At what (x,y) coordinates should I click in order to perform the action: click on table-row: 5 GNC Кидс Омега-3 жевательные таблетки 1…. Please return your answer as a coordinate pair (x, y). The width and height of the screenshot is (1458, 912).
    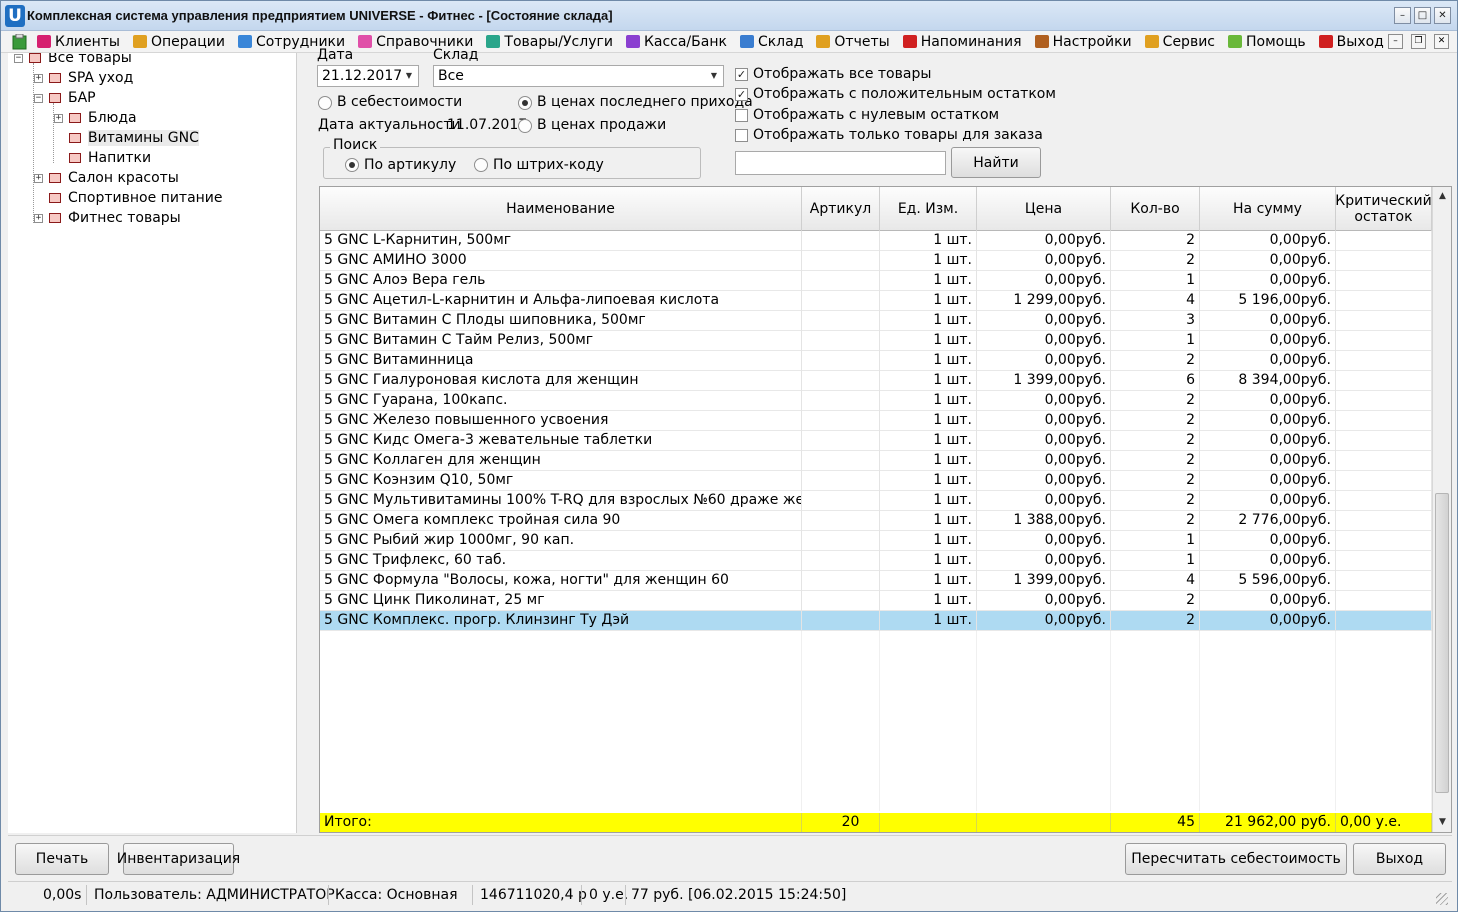
    Looking at the image, I should click on (876, 441).